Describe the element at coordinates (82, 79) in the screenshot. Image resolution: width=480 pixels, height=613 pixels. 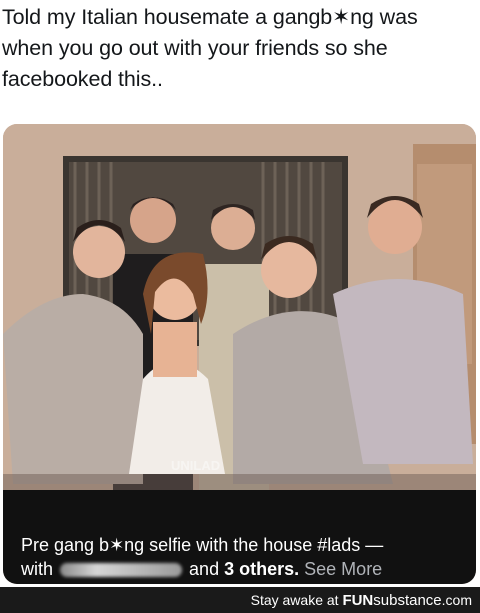
I see `caption-line-3: facebooked this..` at that location.